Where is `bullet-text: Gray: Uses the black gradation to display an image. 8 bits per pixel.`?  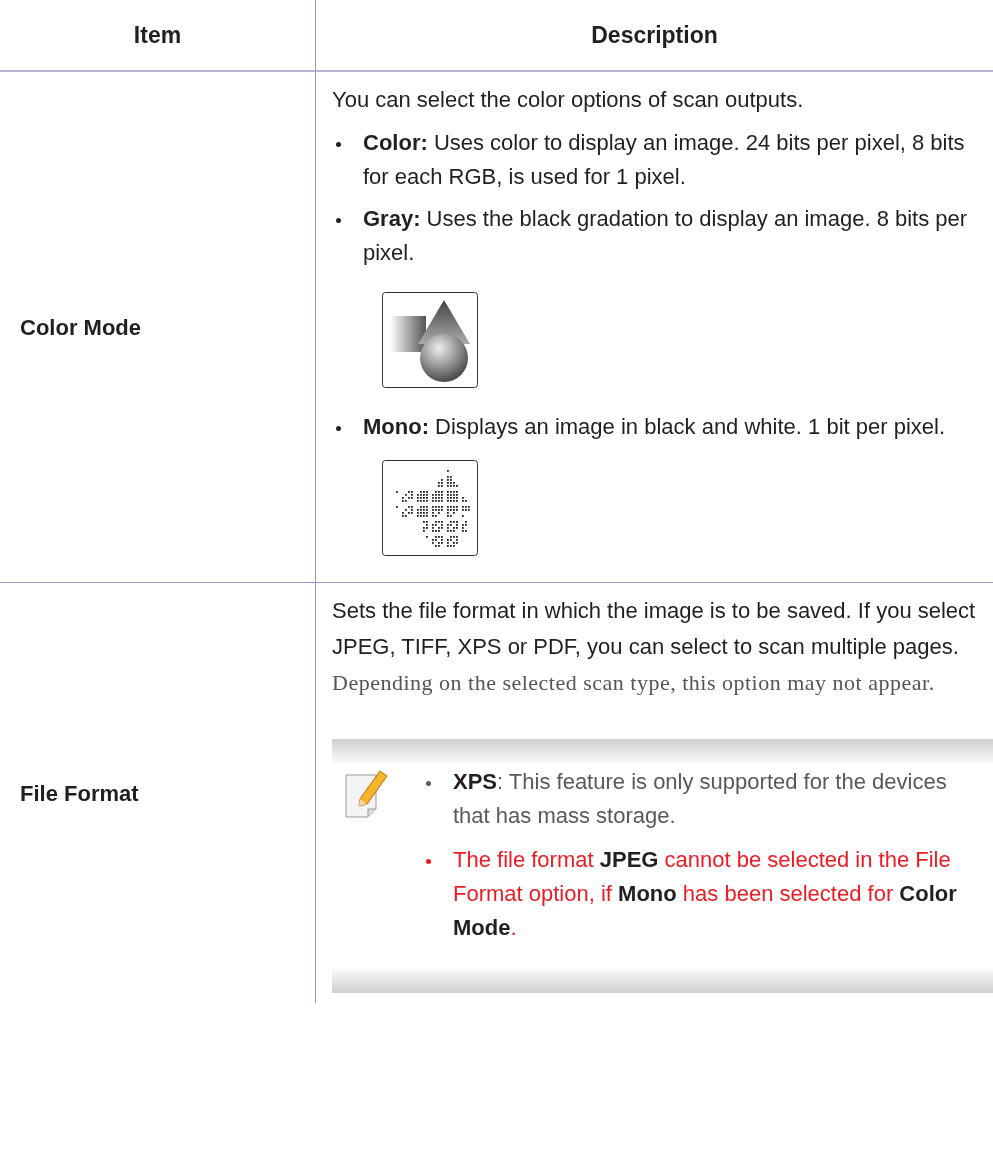 bullet-text: Gray: Uses the black gradation to display an image. 8 bits per pixel. is located at coordinates (666, 236).